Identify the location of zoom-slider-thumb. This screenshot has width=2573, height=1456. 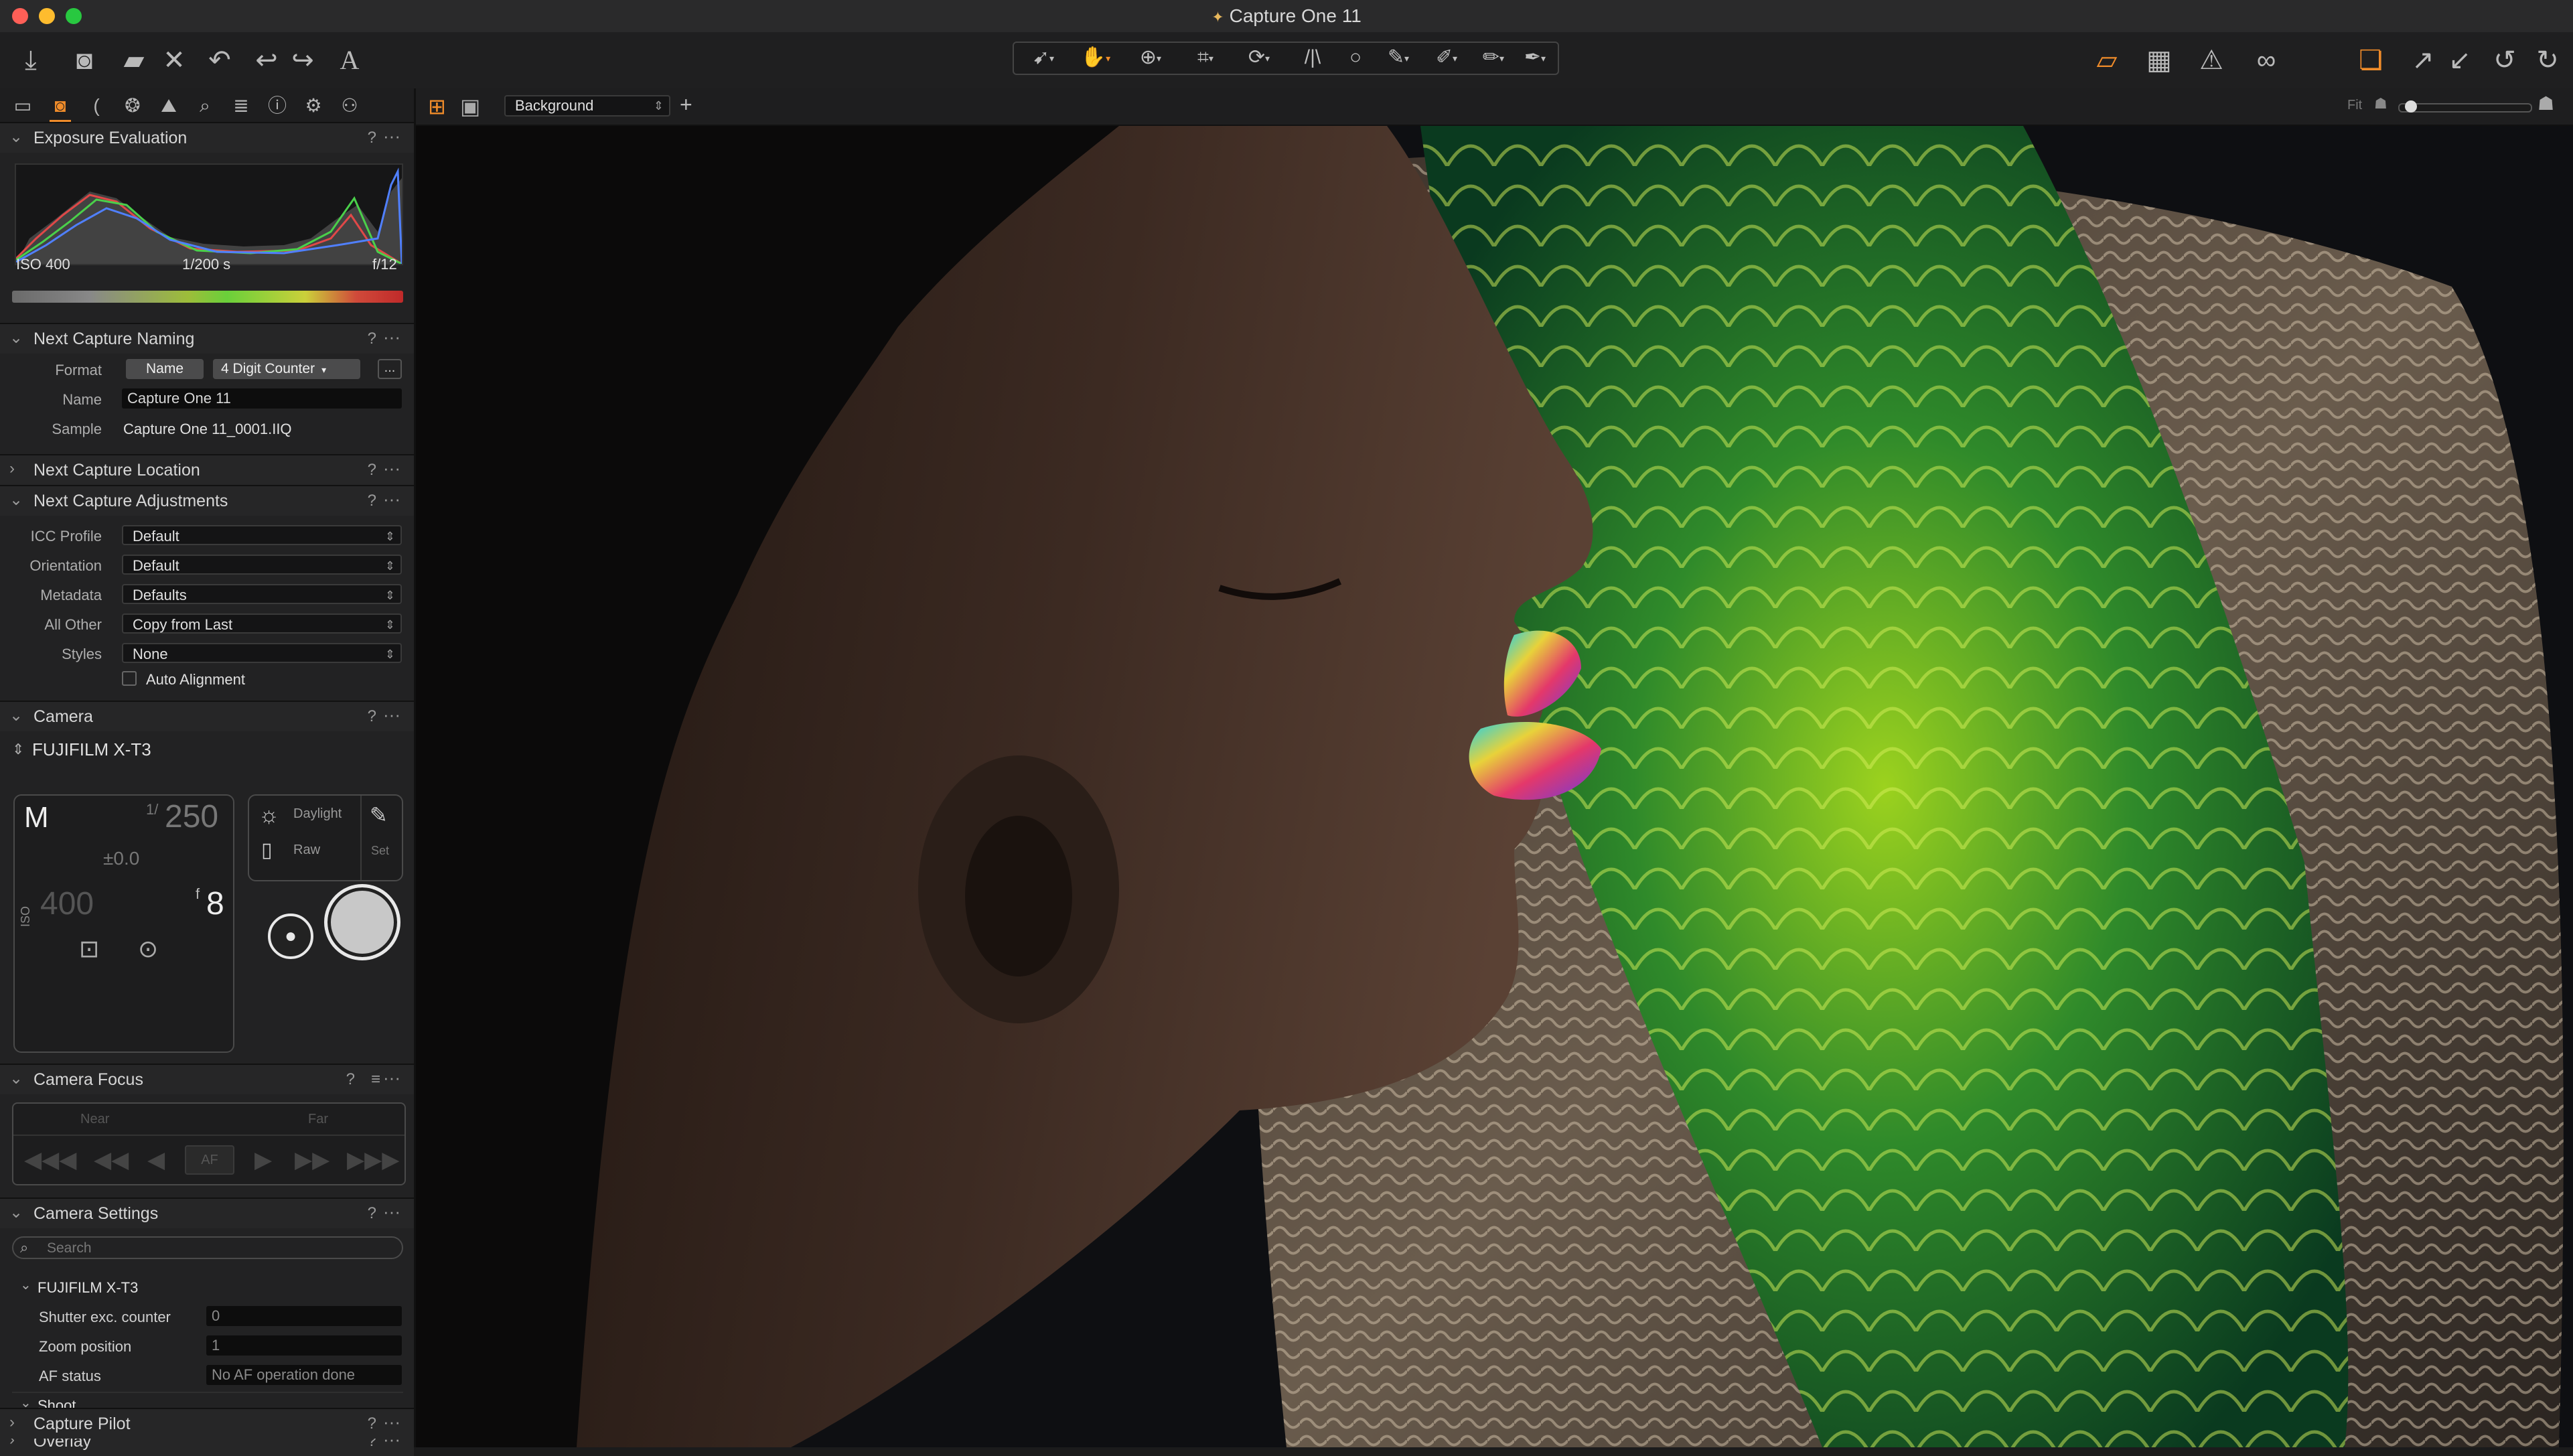
(2411, 106).